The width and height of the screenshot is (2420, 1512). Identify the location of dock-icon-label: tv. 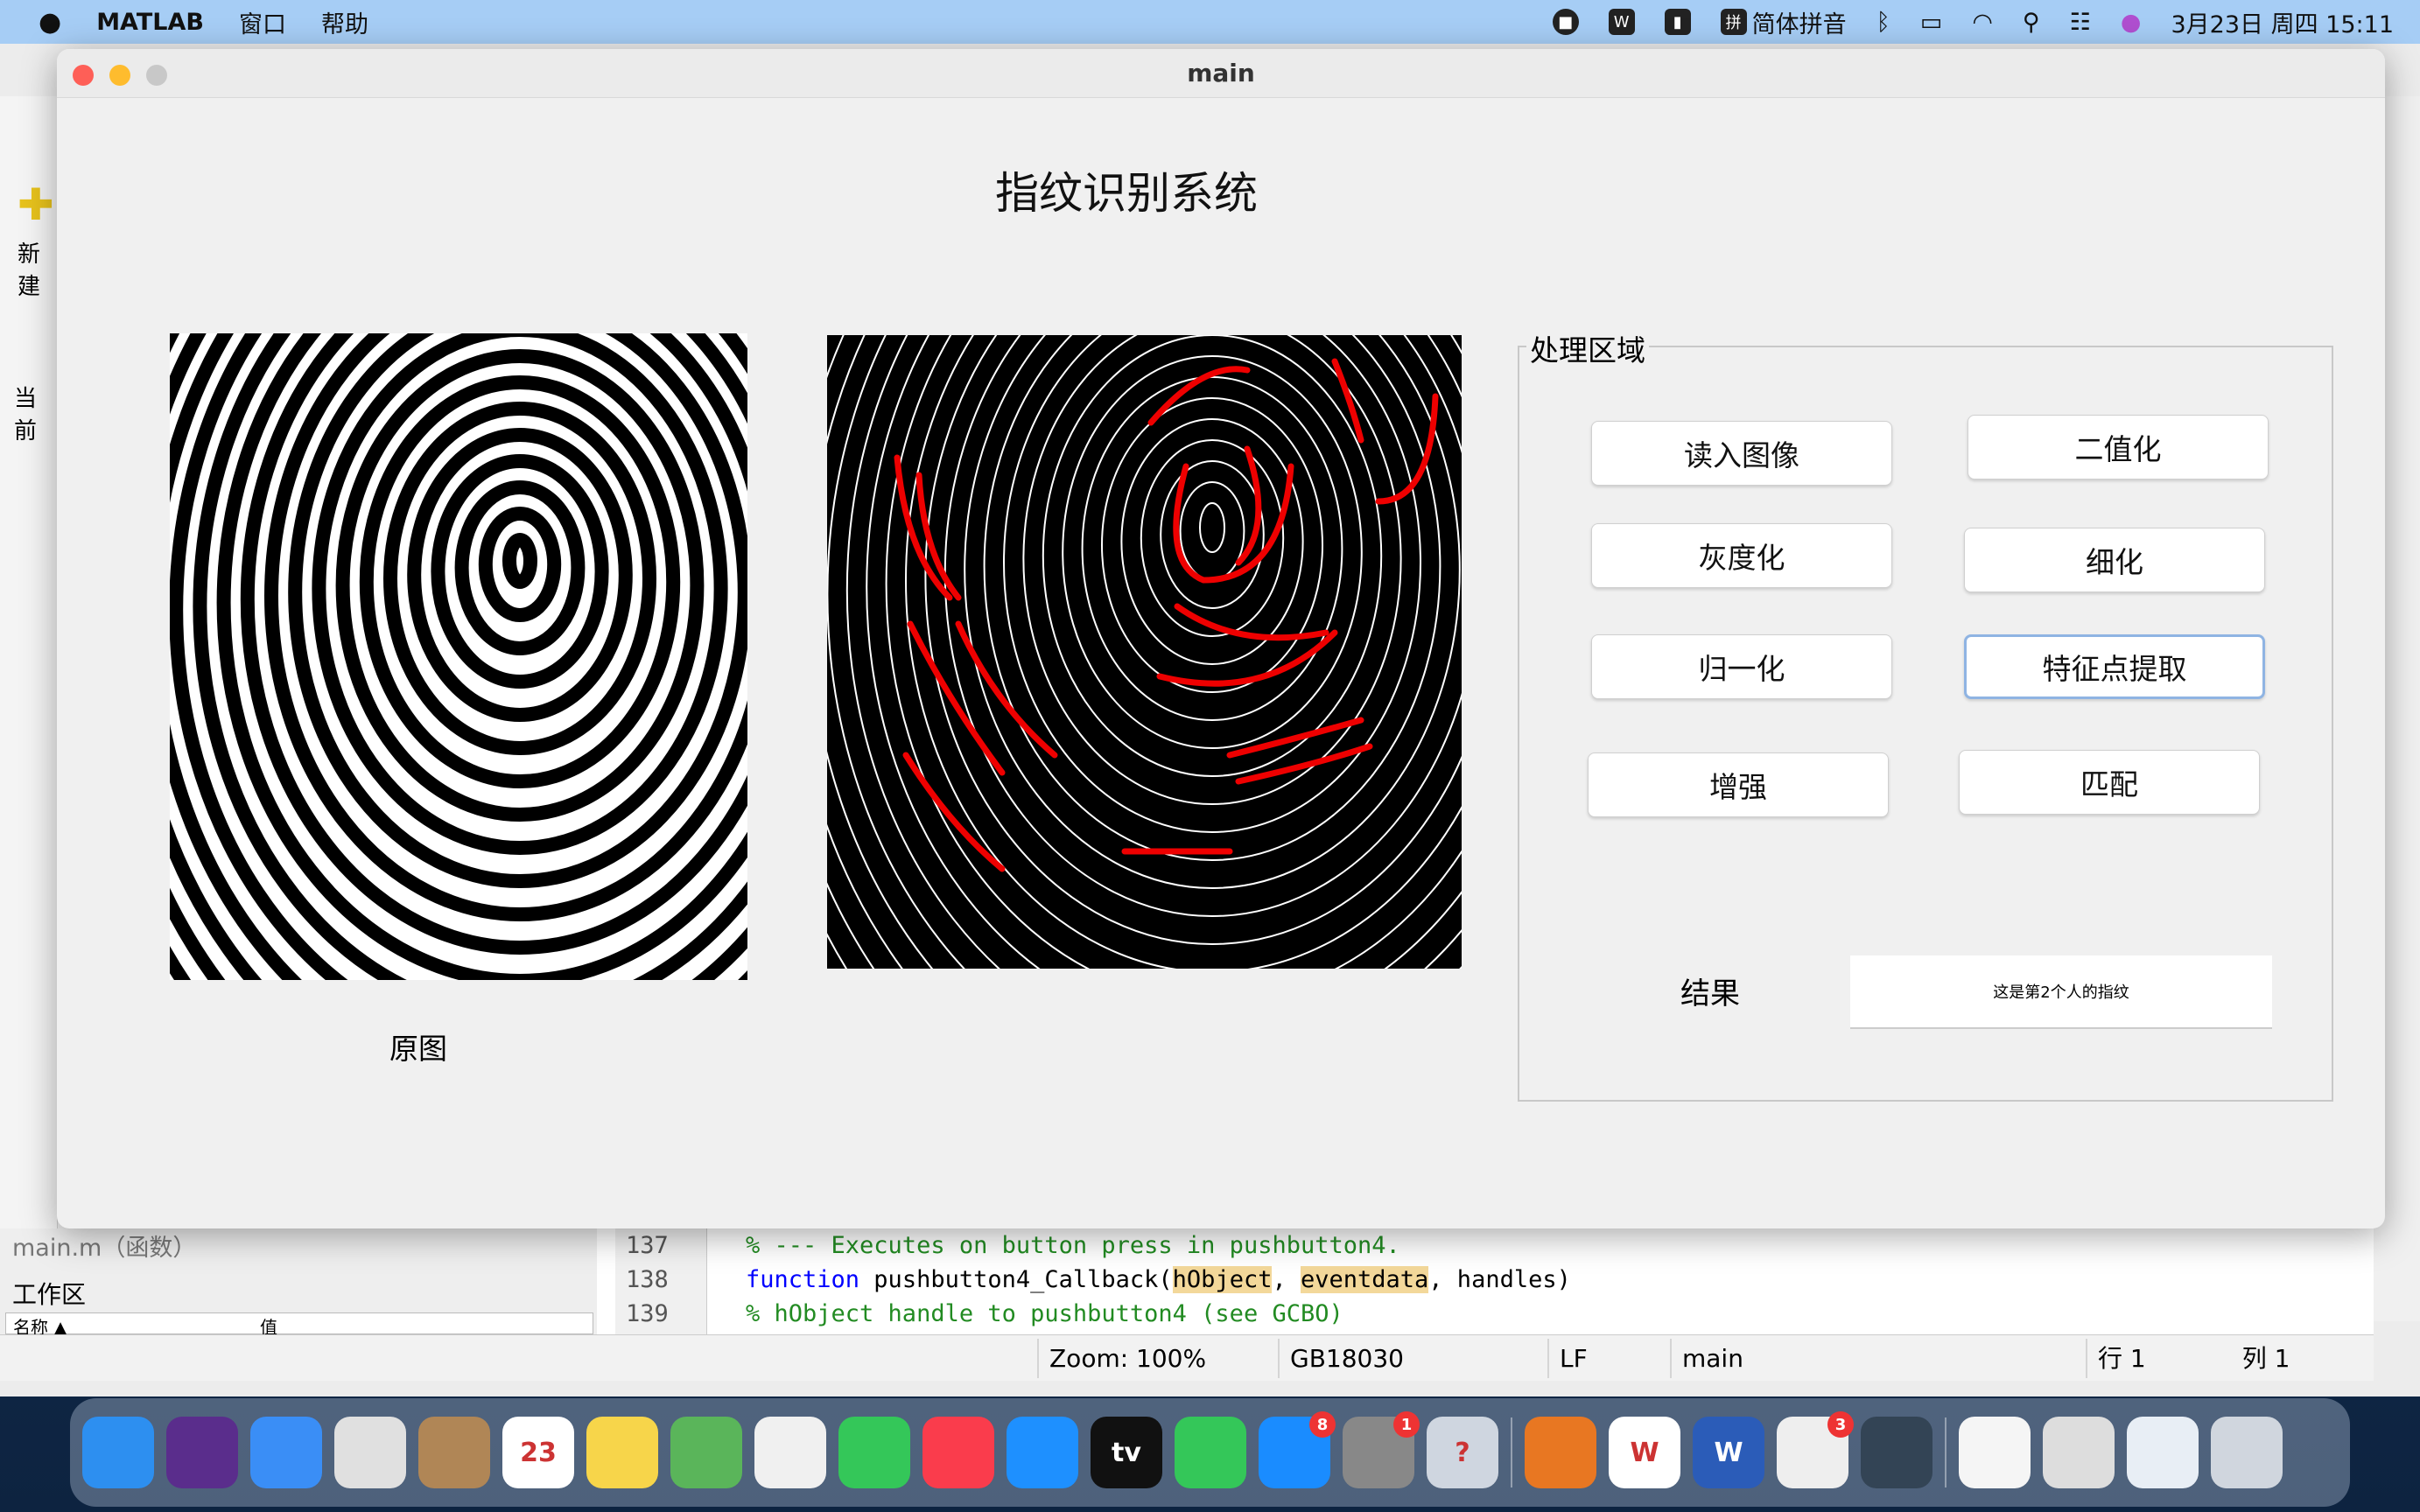
(1126, 1452).